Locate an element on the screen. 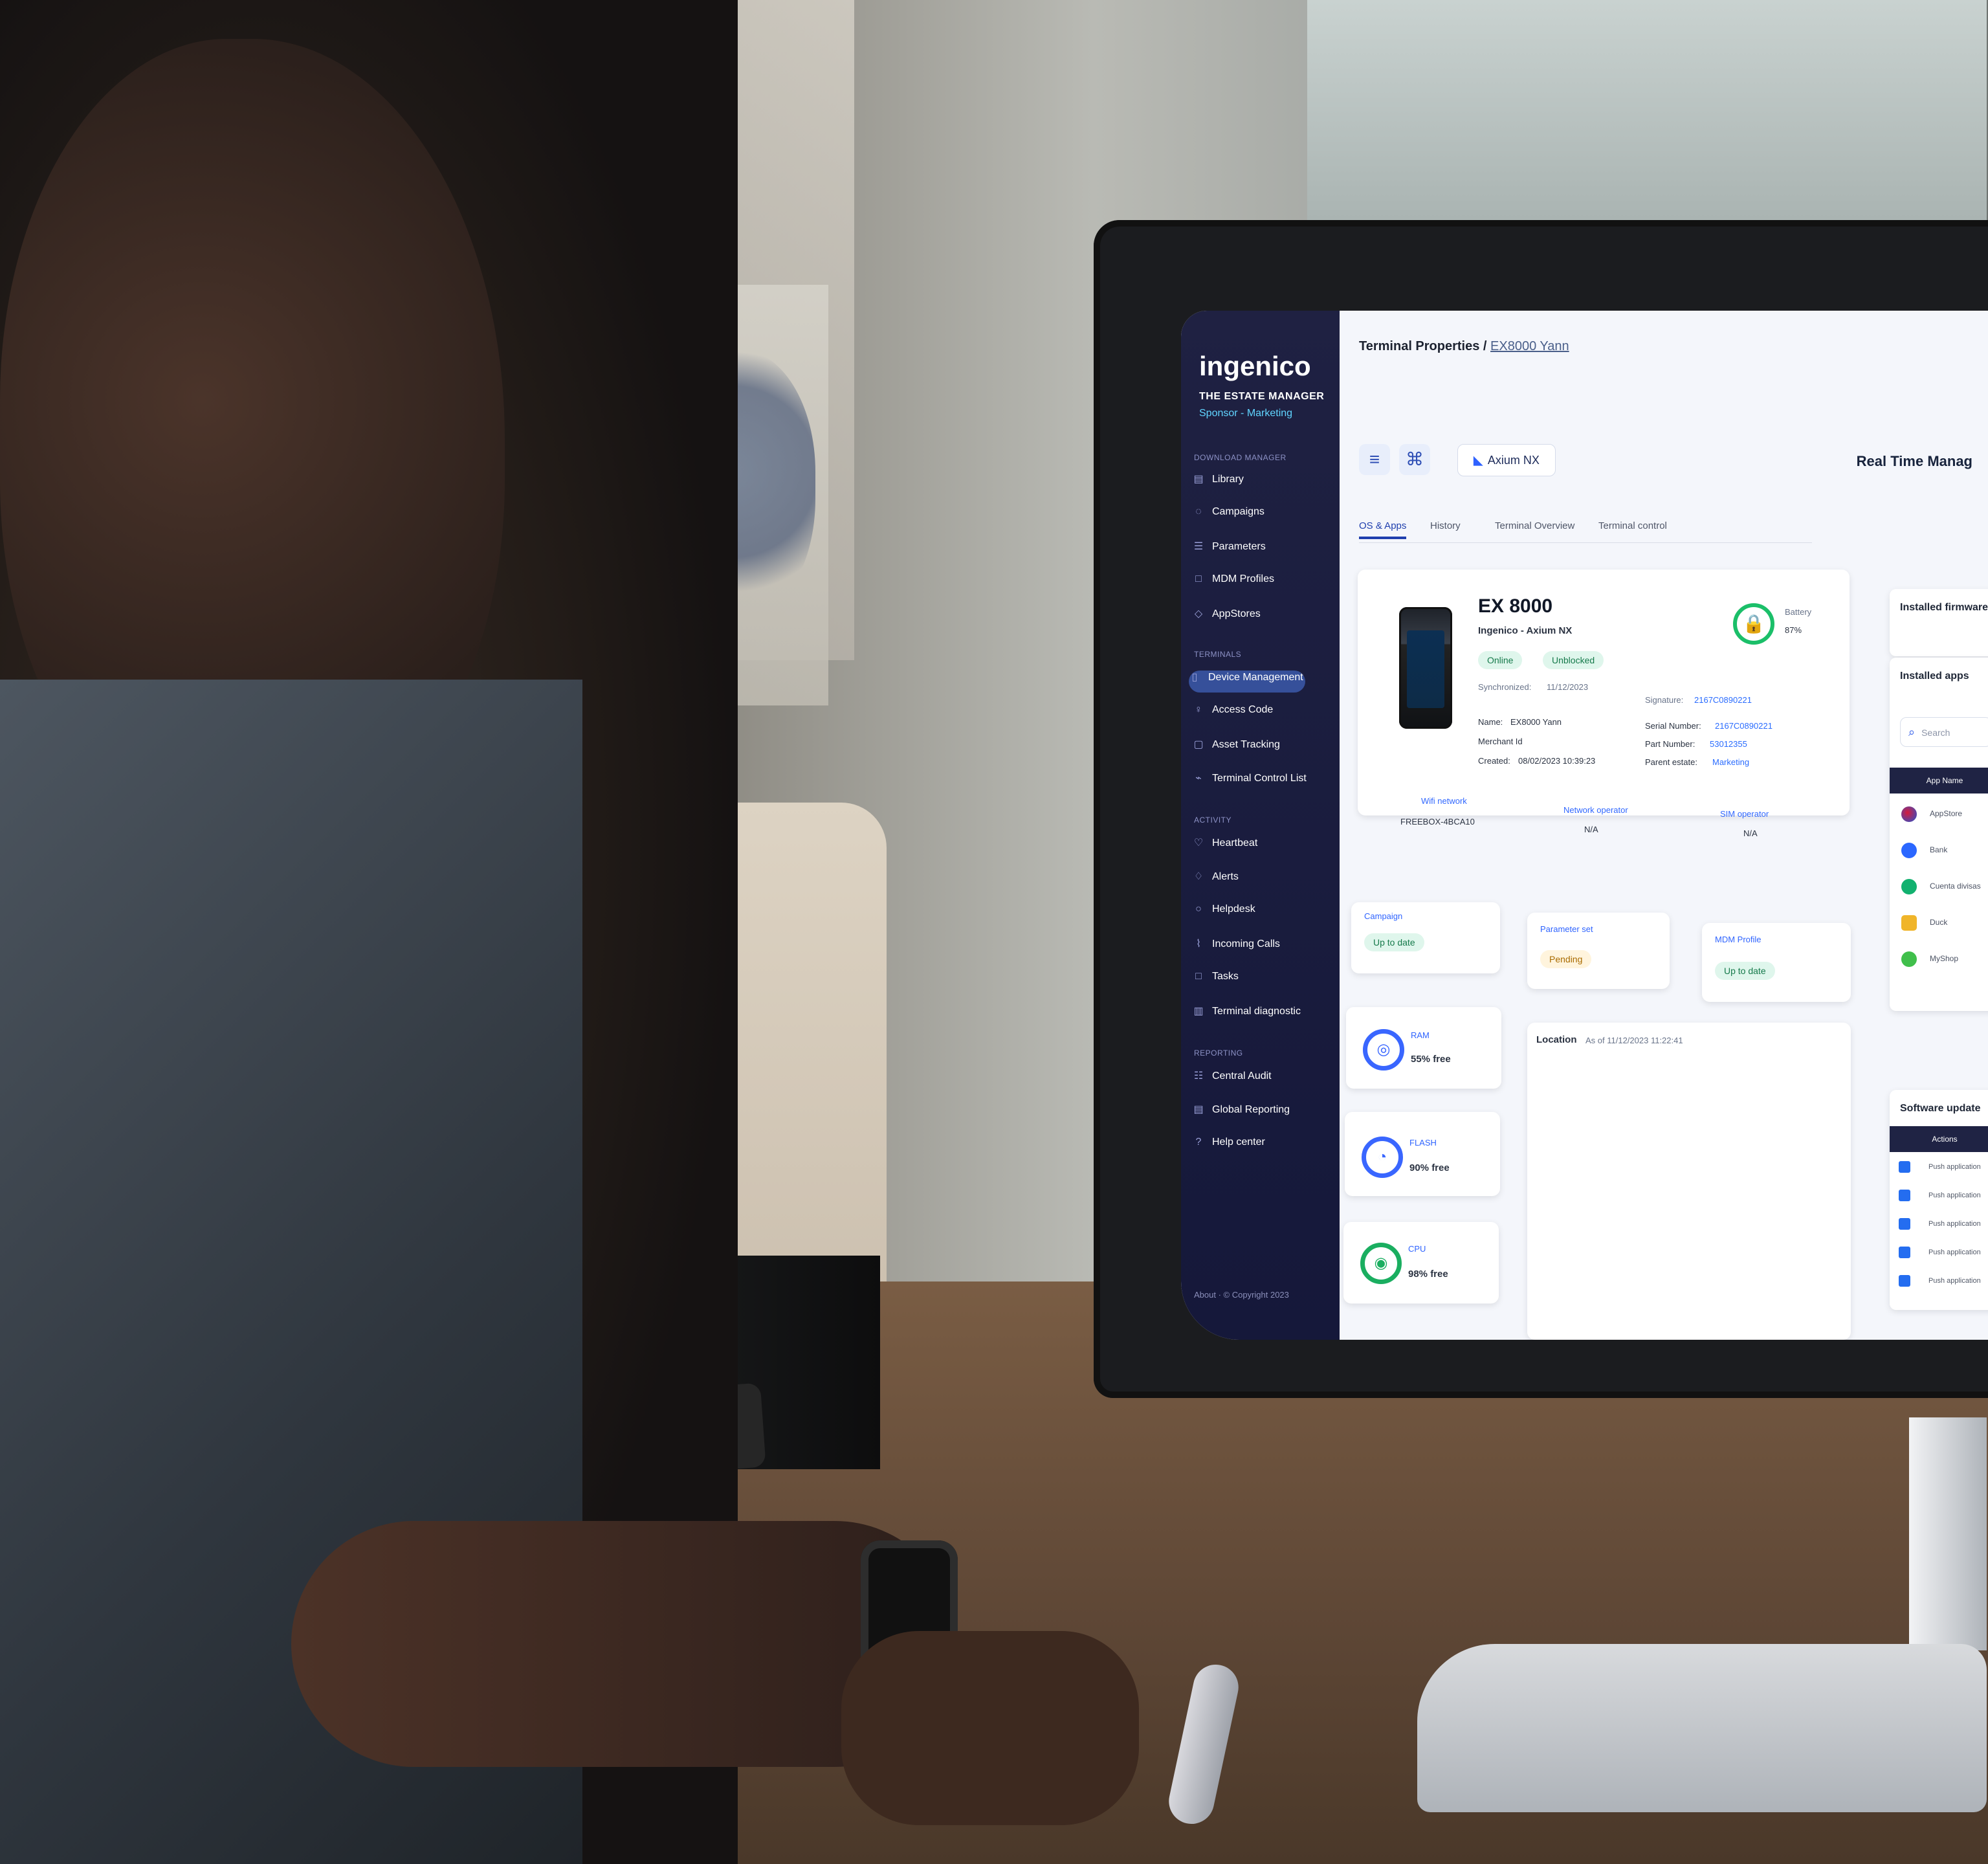 This screenshot has width=1988, height=1864. terminal-image is located at coordinates (1425, 668).